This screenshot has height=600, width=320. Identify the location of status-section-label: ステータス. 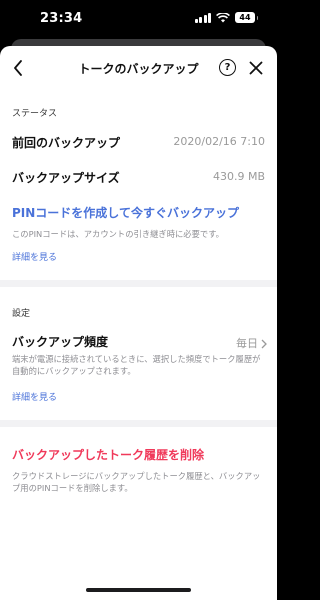
(35, 114).